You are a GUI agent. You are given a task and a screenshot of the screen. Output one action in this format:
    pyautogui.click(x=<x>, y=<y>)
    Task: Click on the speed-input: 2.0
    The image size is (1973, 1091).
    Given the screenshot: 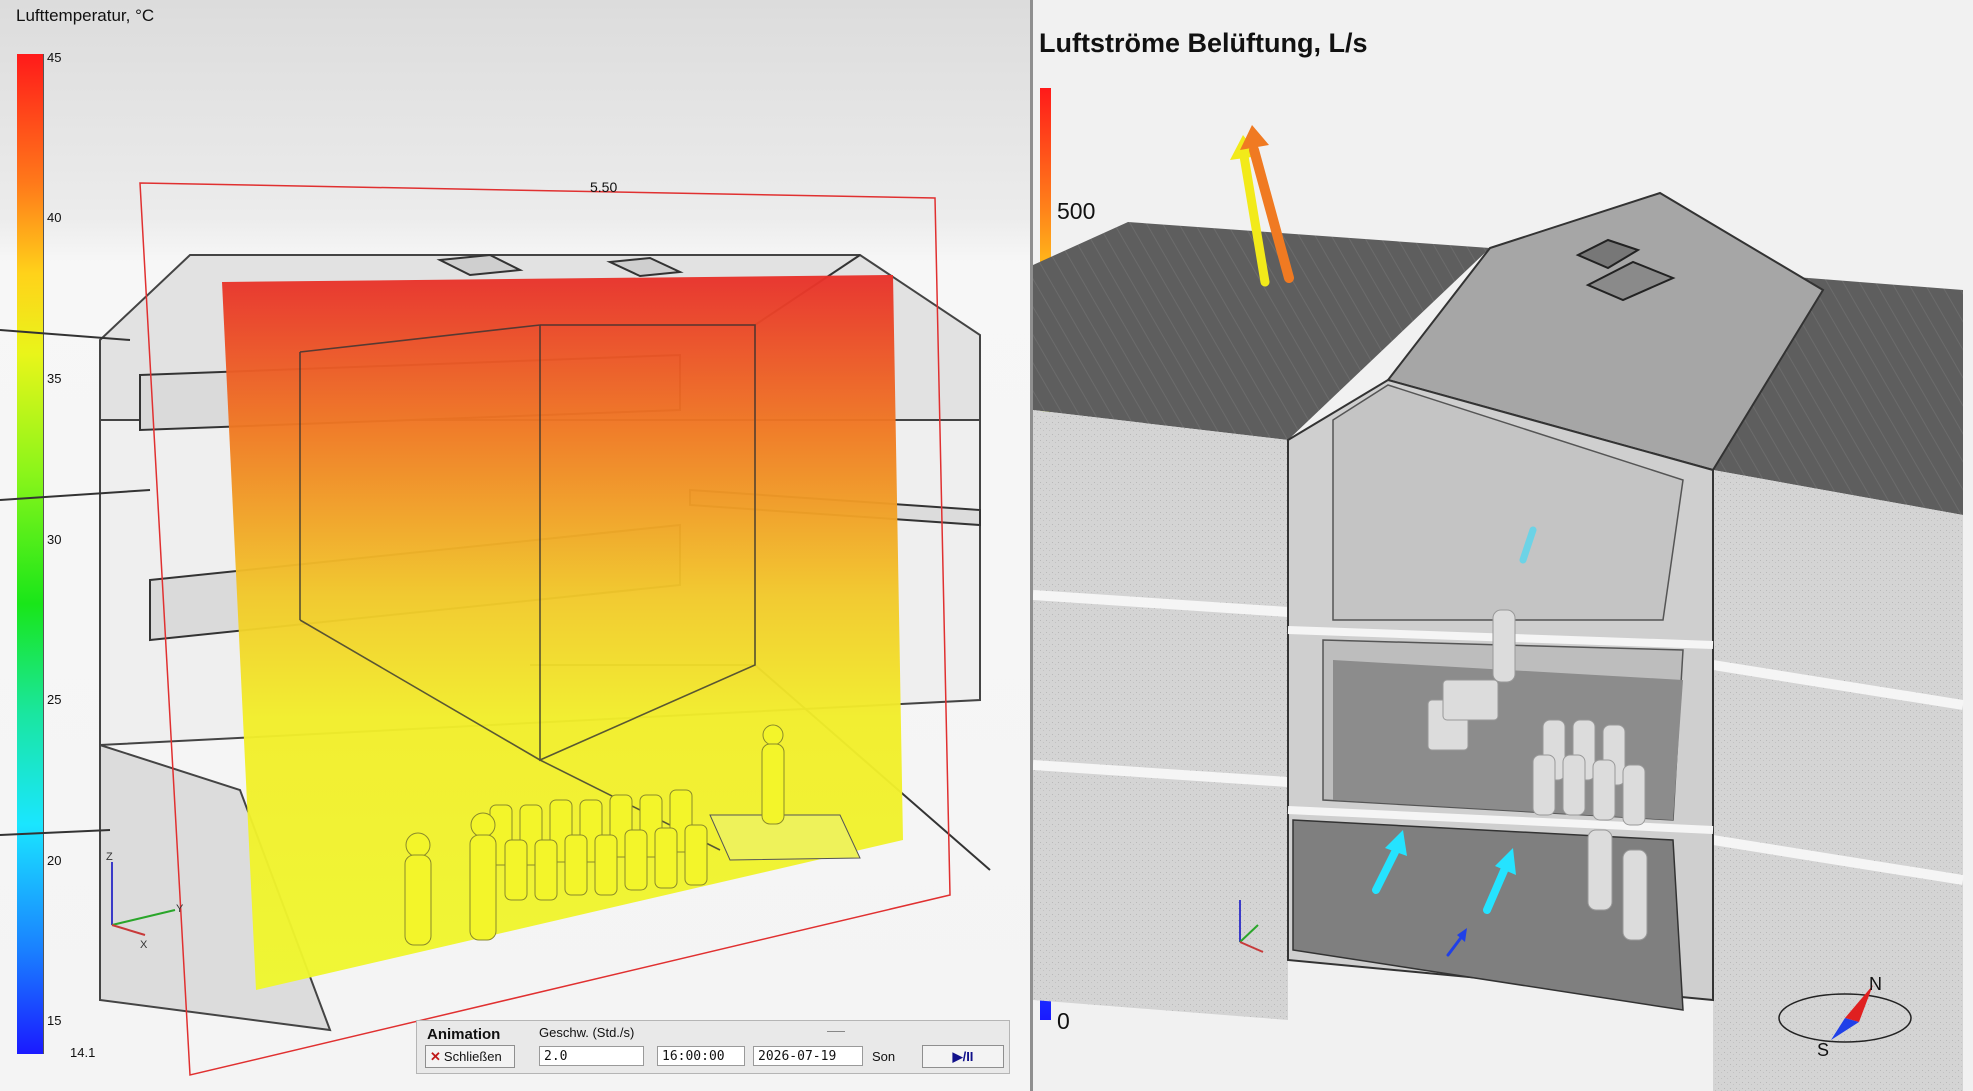 What is the action you would take?
    pyautogui.click(x=591, y=1056)
    